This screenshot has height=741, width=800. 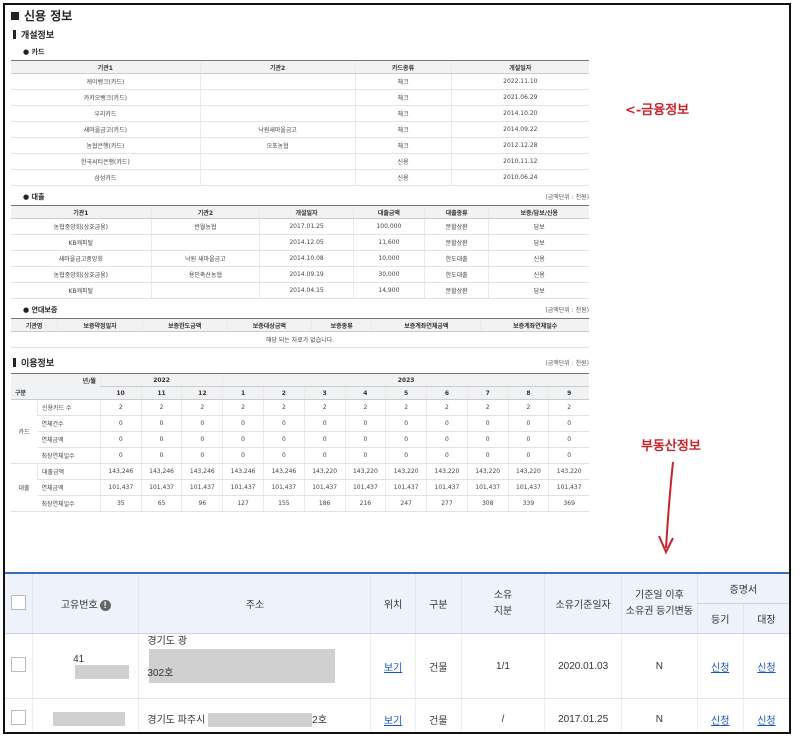 I want to click on table-cell: 247, so click(x=406, y=503).